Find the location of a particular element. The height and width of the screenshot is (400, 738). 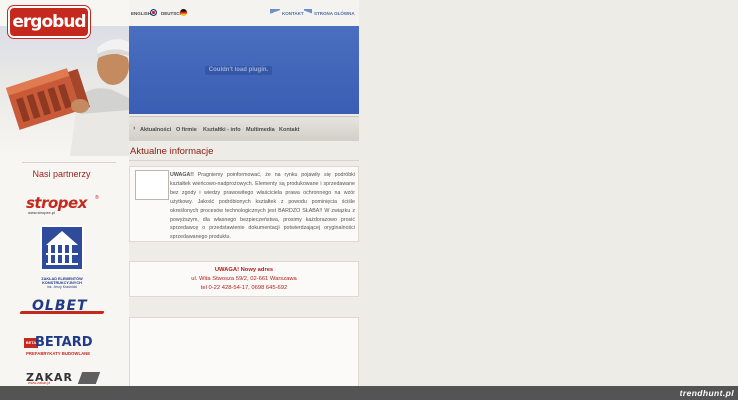

menu-item-aktualnosci: Aktualności is located at coordinates (155, 130).